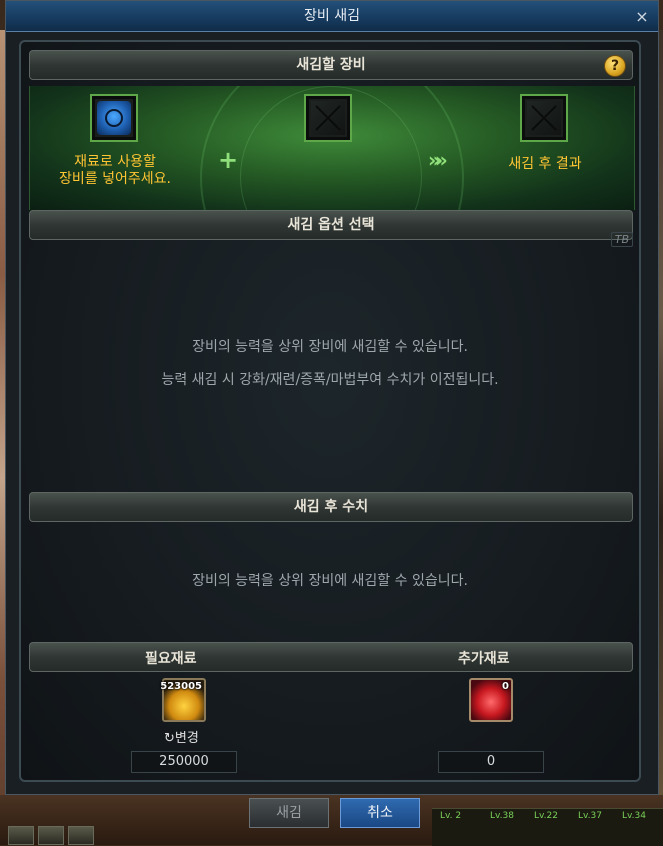  Describe the element at coordinates (330, 581) in the screenshot. I see `result-description-line1: 장비의 능력을 상위 장비에 새김할 수 있습니다.` at that location.